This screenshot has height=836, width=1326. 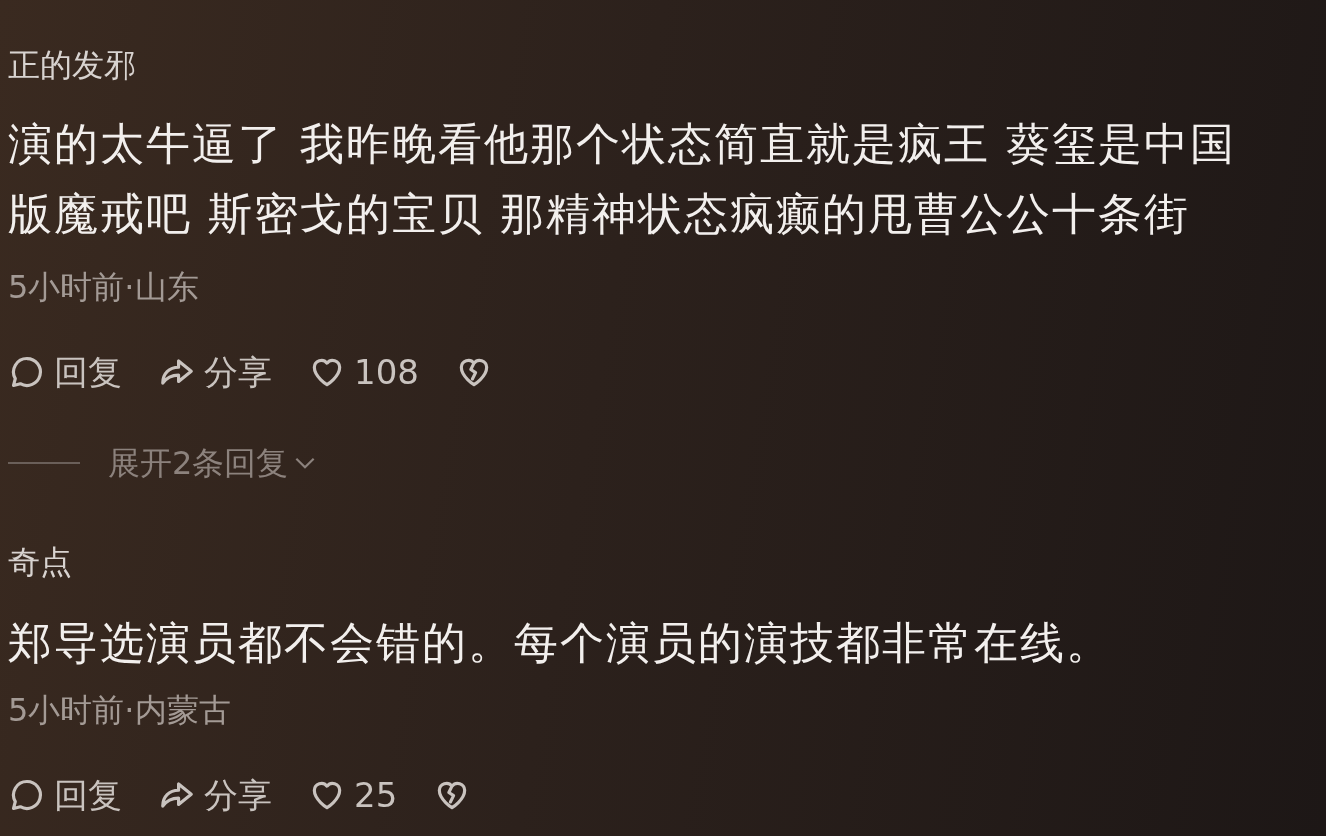 What do you see at coordinates (72, 65) in the screenshot?
I see `username: 正的发邪` at bounding box center [72, 65].